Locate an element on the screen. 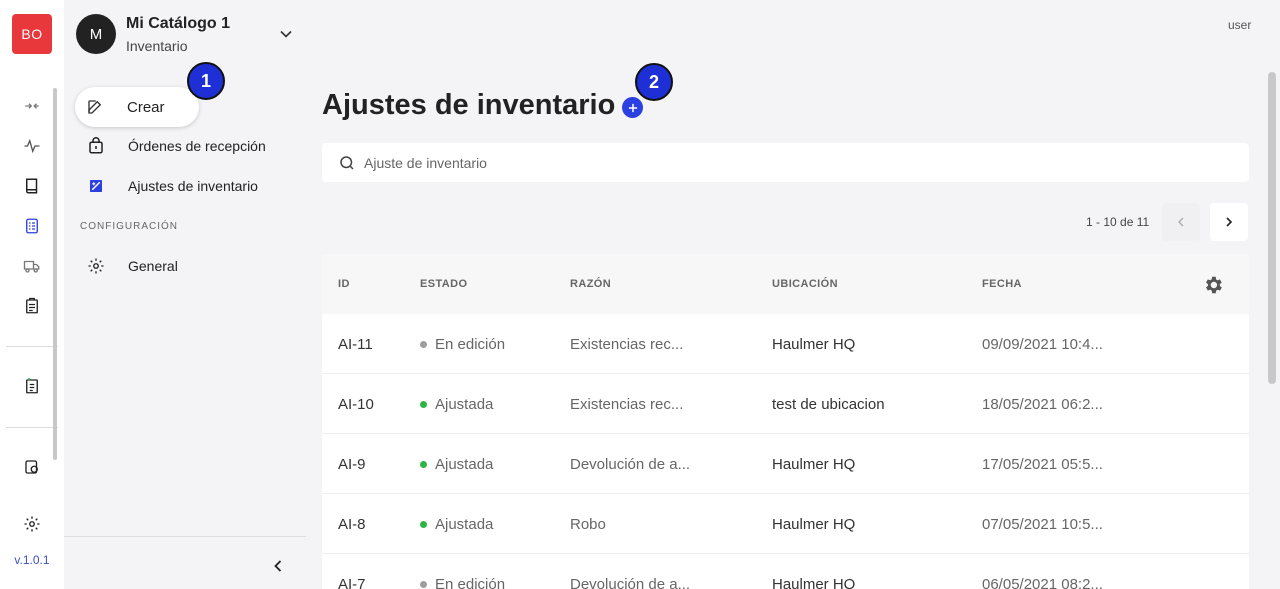 The height and width of the screenshot is (589, 1280). page-title: Ajustes de inventario is located at coordinates (469, 105).